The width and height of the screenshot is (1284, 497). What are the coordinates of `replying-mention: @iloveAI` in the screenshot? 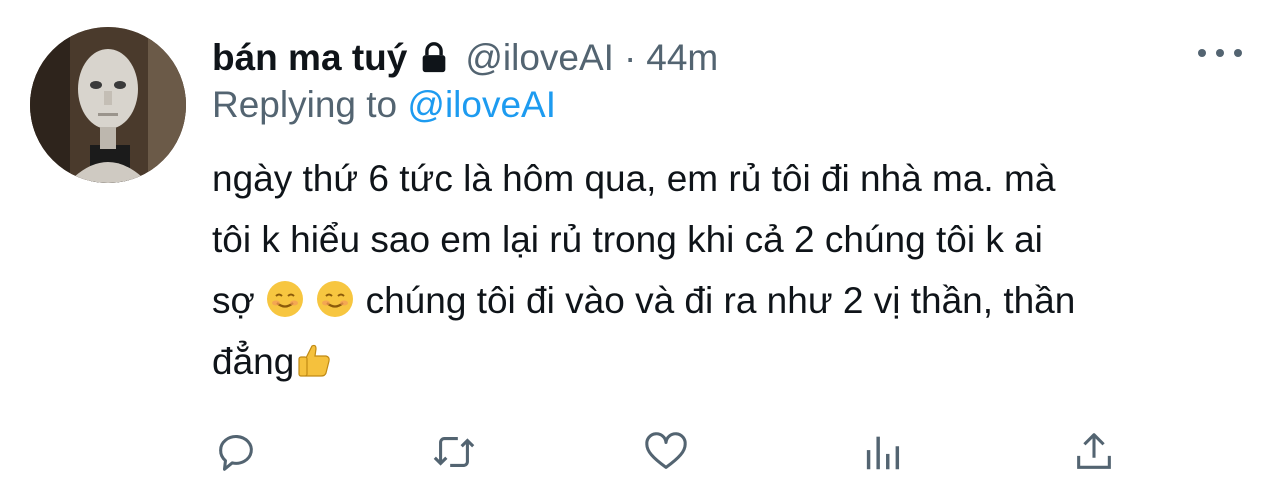 It's located at (481, 104).